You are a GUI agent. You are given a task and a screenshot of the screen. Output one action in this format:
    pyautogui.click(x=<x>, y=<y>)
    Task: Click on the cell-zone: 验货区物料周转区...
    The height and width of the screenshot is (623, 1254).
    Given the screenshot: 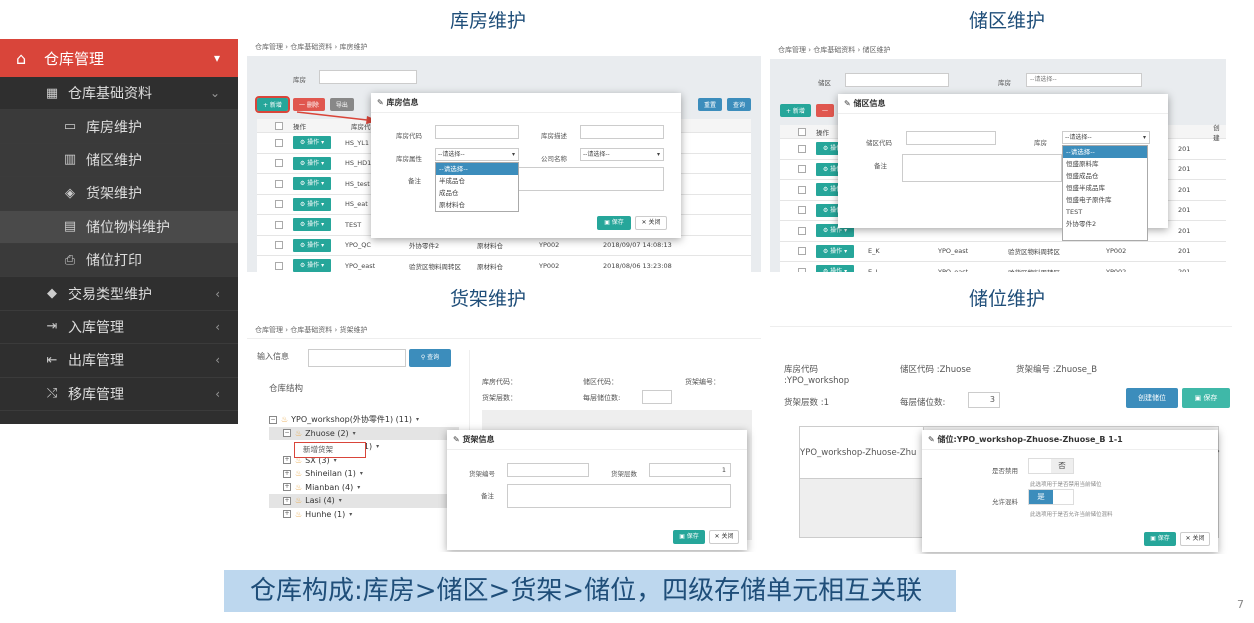 What is the action you would take?
    pyautogui.click(x=1057, y=269)
    